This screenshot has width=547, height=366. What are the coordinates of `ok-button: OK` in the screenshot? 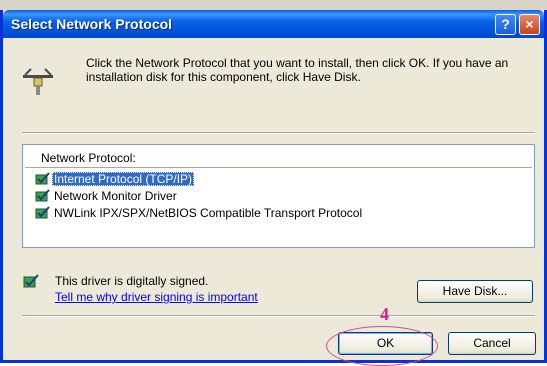 It's located at (385, 343).